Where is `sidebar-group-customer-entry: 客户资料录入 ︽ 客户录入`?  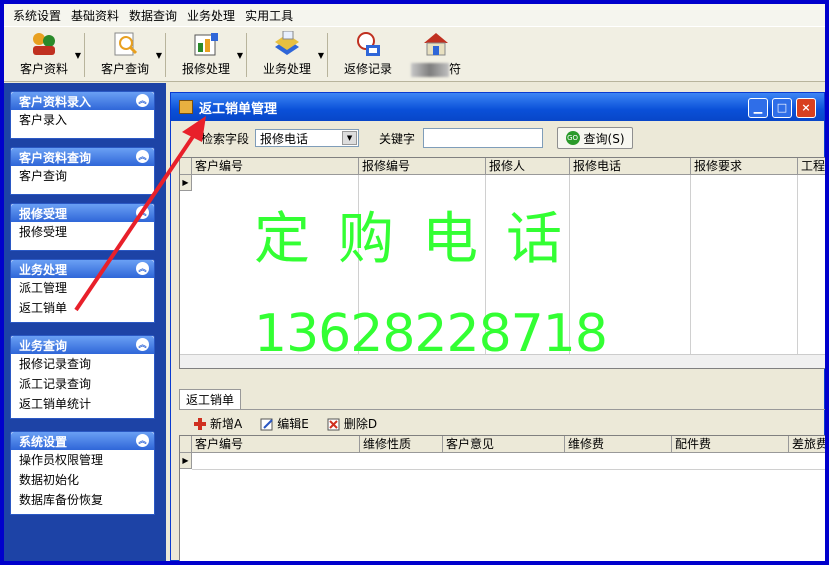
sidebar-group-customer-entry: 客户资料录入 ︽ 客户录入 is located at coordinates (82, 115).